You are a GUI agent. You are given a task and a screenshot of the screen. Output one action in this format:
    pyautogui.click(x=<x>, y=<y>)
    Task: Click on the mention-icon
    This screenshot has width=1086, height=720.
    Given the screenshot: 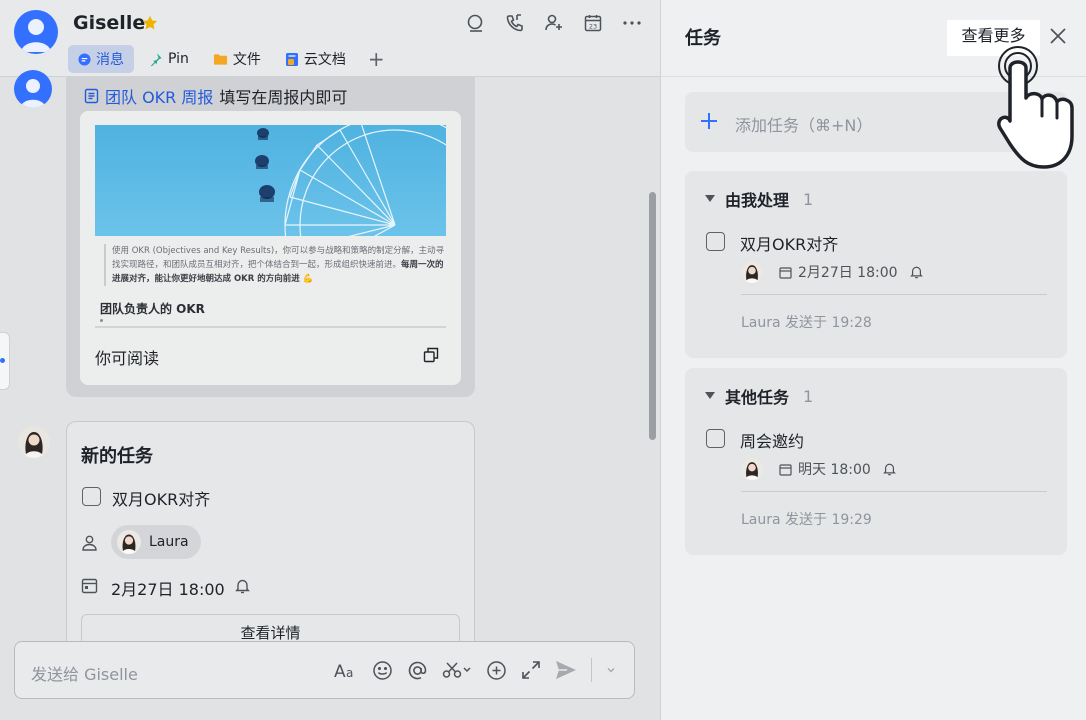 What is the action you would take?
    pyautogui.click(x=417, y=670)
    